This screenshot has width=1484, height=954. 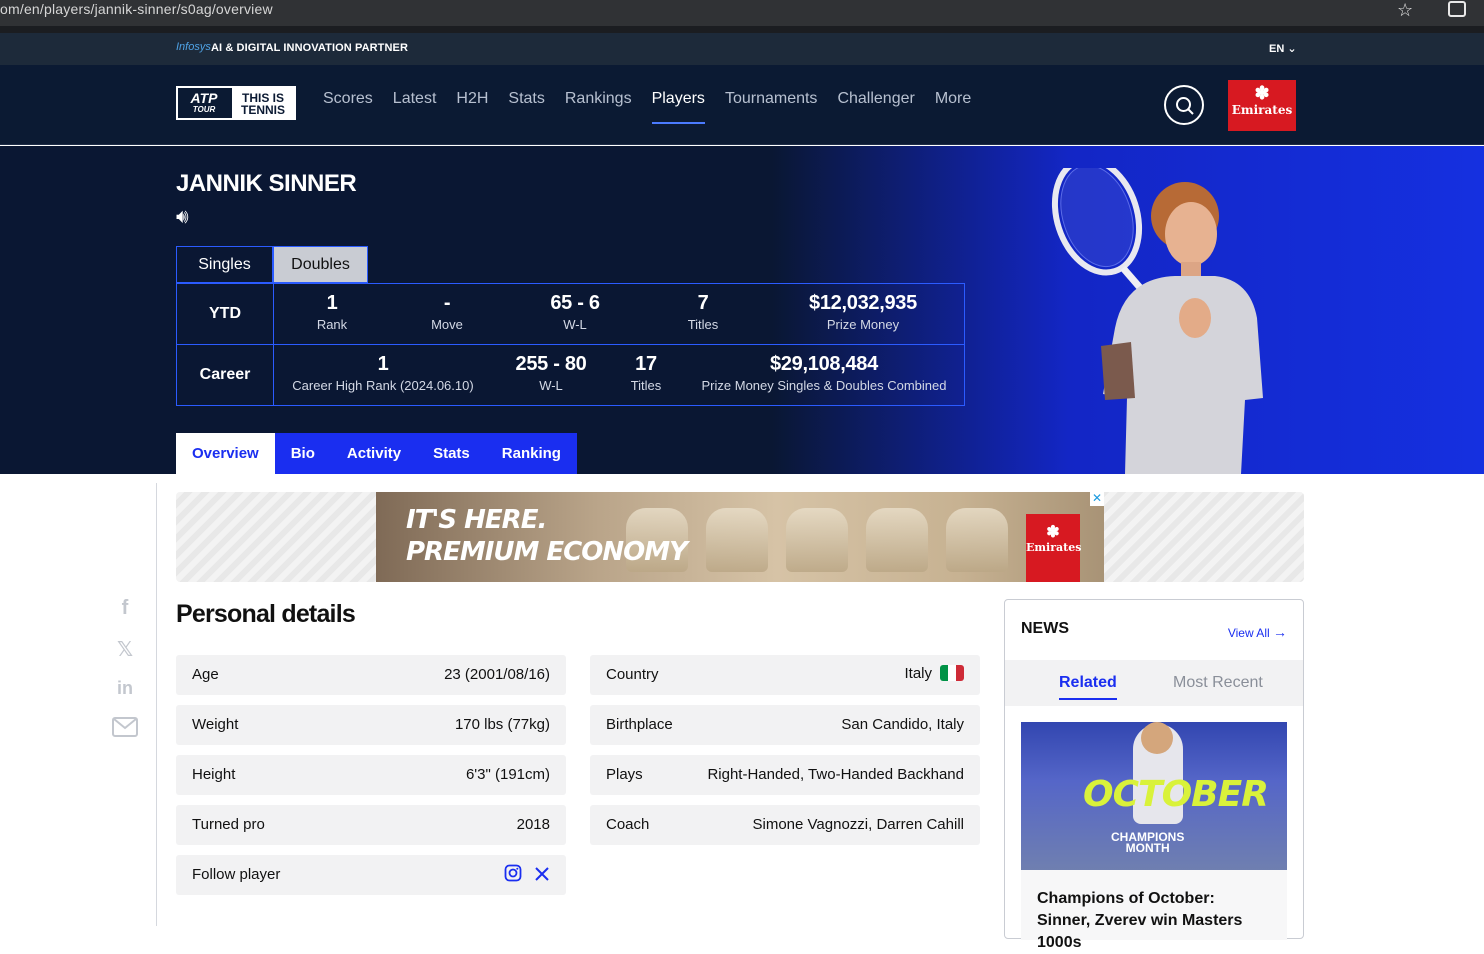 What do you see at coordinates (952, 673) in the screenshot?
I see `italy-flag-icon` at bounding box center [952, 673].